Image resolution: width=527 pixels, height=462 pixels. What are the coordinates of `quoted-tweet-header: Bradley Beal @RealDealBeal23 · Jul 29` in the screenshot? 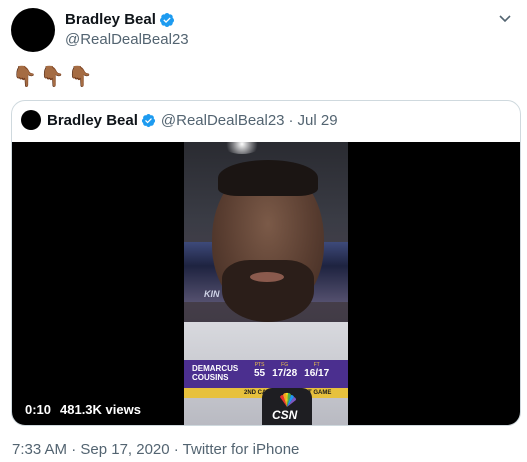 It's located at (179, 120).